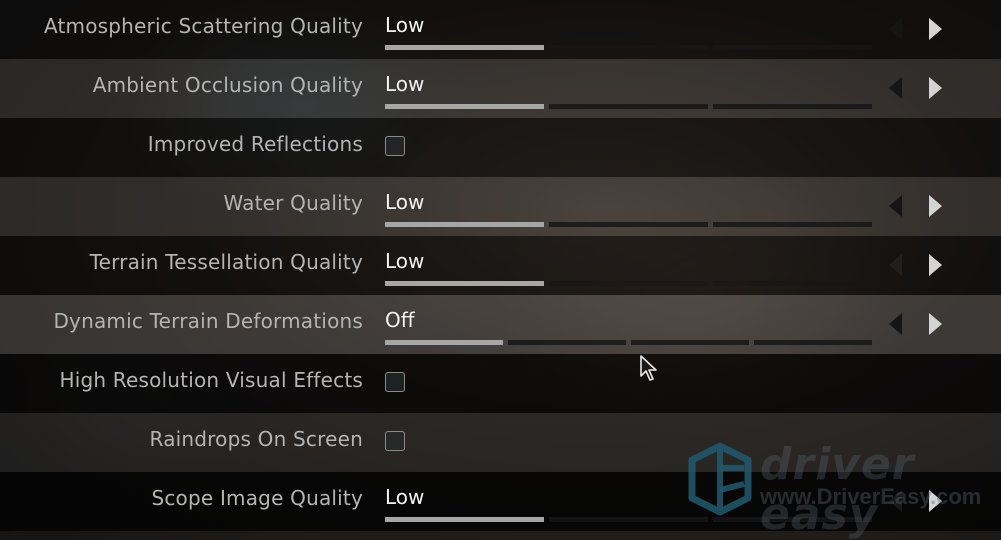 This screenshot has height=540, width=1001. I want to click on setting-label: Scope Image Quality, so click(257, 498).